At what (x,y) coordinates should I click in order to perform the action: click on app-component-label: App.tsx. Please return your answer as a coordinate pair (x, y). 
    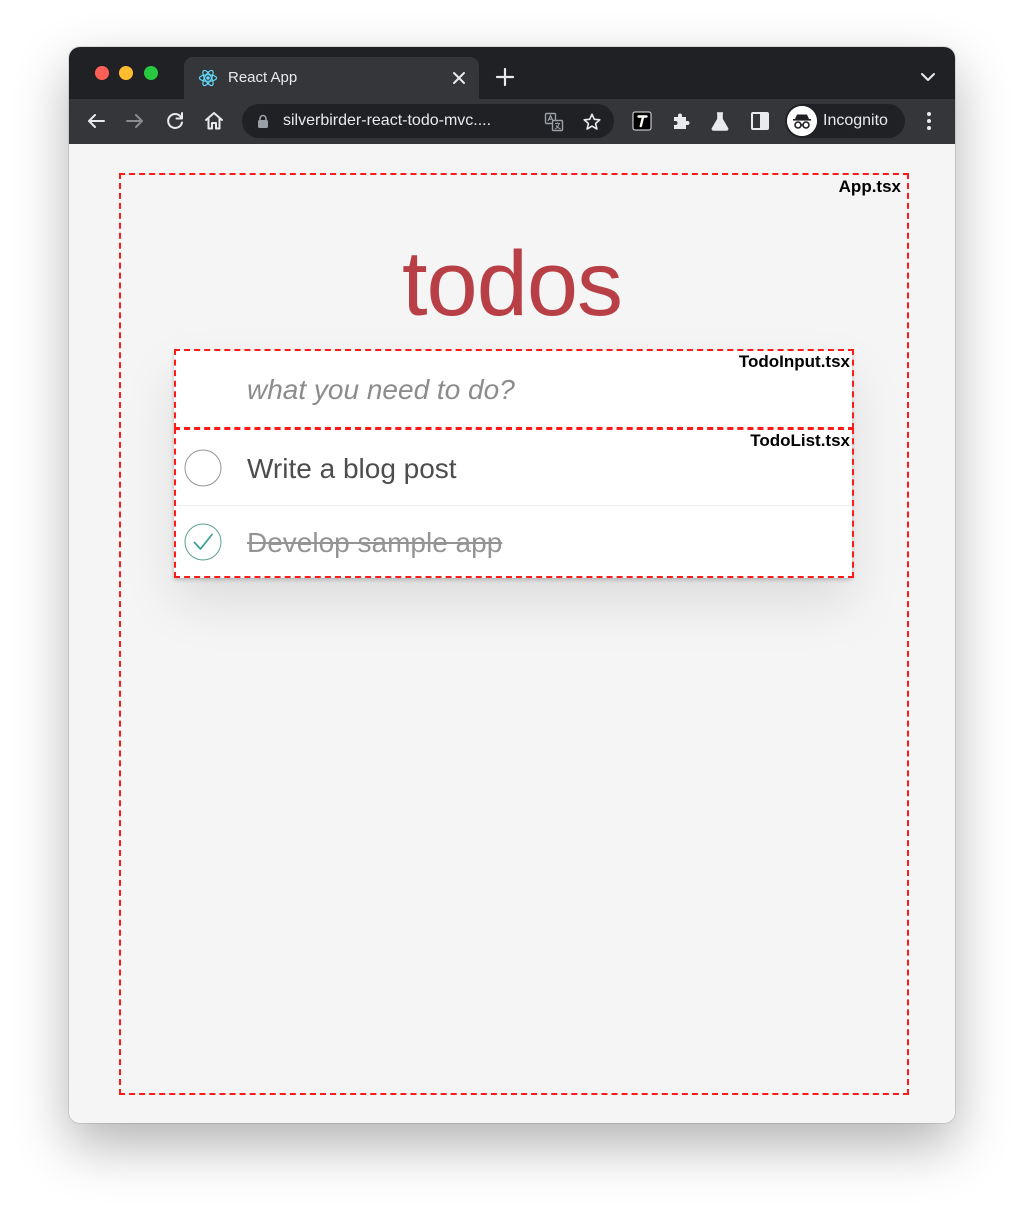
    Looking at the image, I should click on (869, 186).